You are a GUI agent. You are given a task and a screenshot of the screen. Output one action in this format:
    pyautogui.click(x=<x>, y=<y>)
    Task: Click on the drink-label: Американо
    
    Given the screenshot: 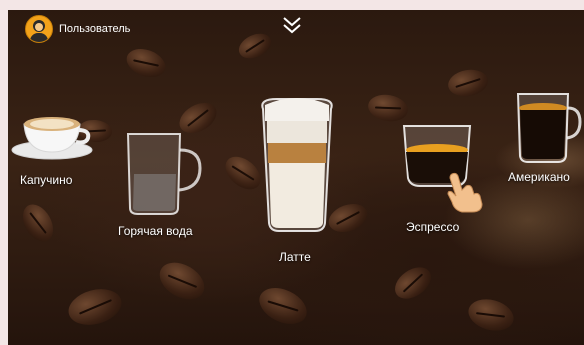 What is the action you would take?
    pyautogui.click(x=539, y=177)
    